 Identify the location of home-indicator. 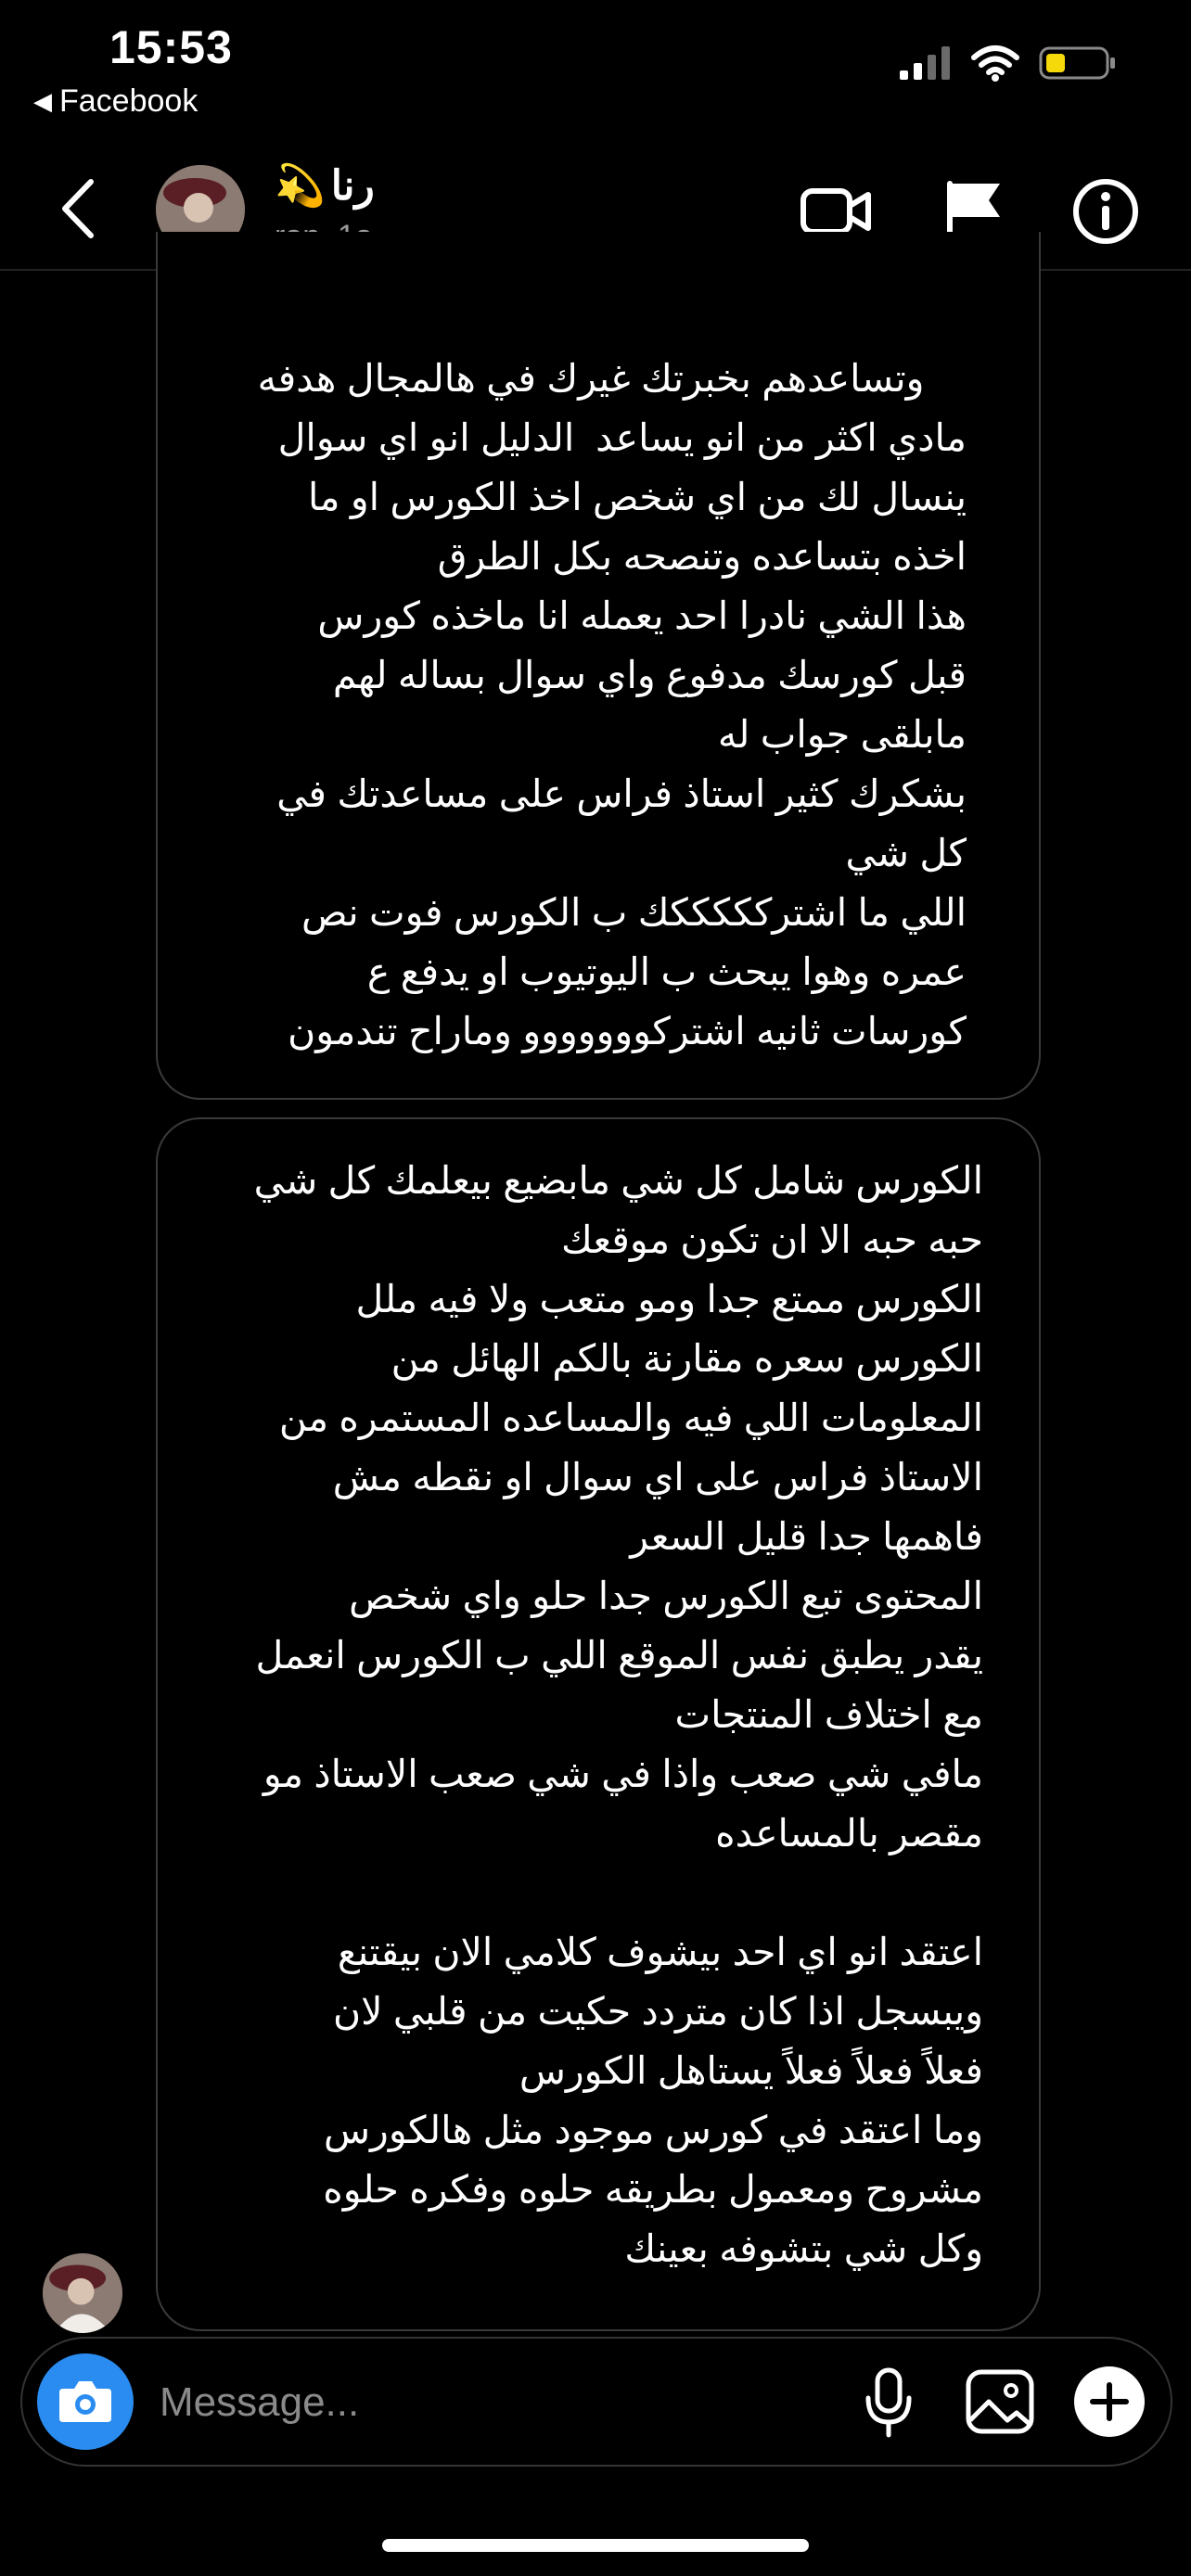
(595, 2545).